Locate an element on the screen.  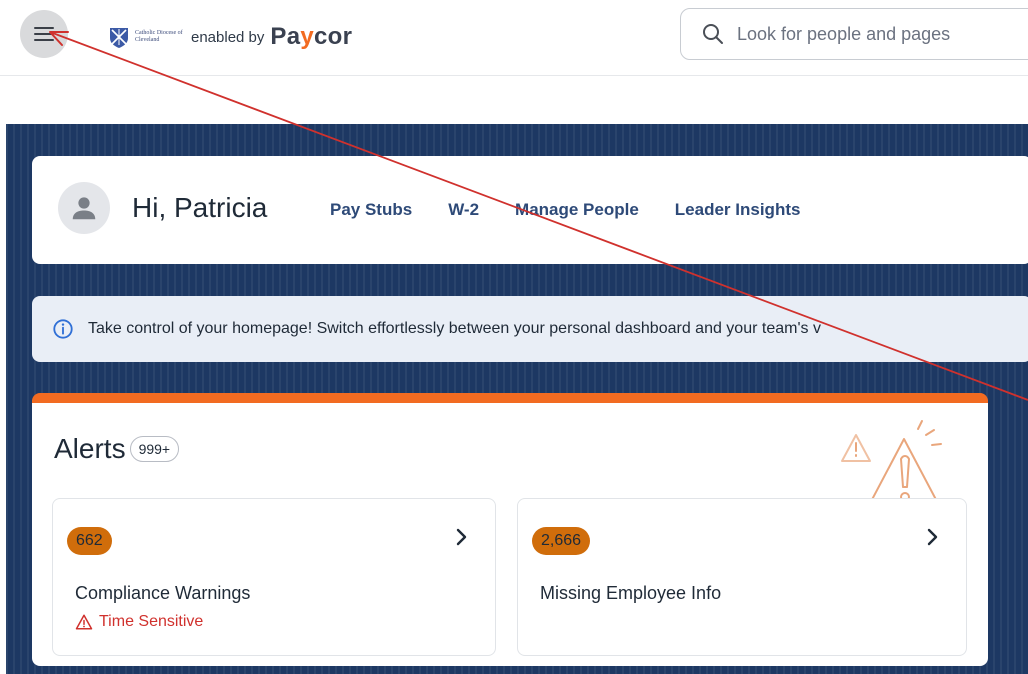
alerts-heading: Alerts 999+ is located at coordinates (117, 449).